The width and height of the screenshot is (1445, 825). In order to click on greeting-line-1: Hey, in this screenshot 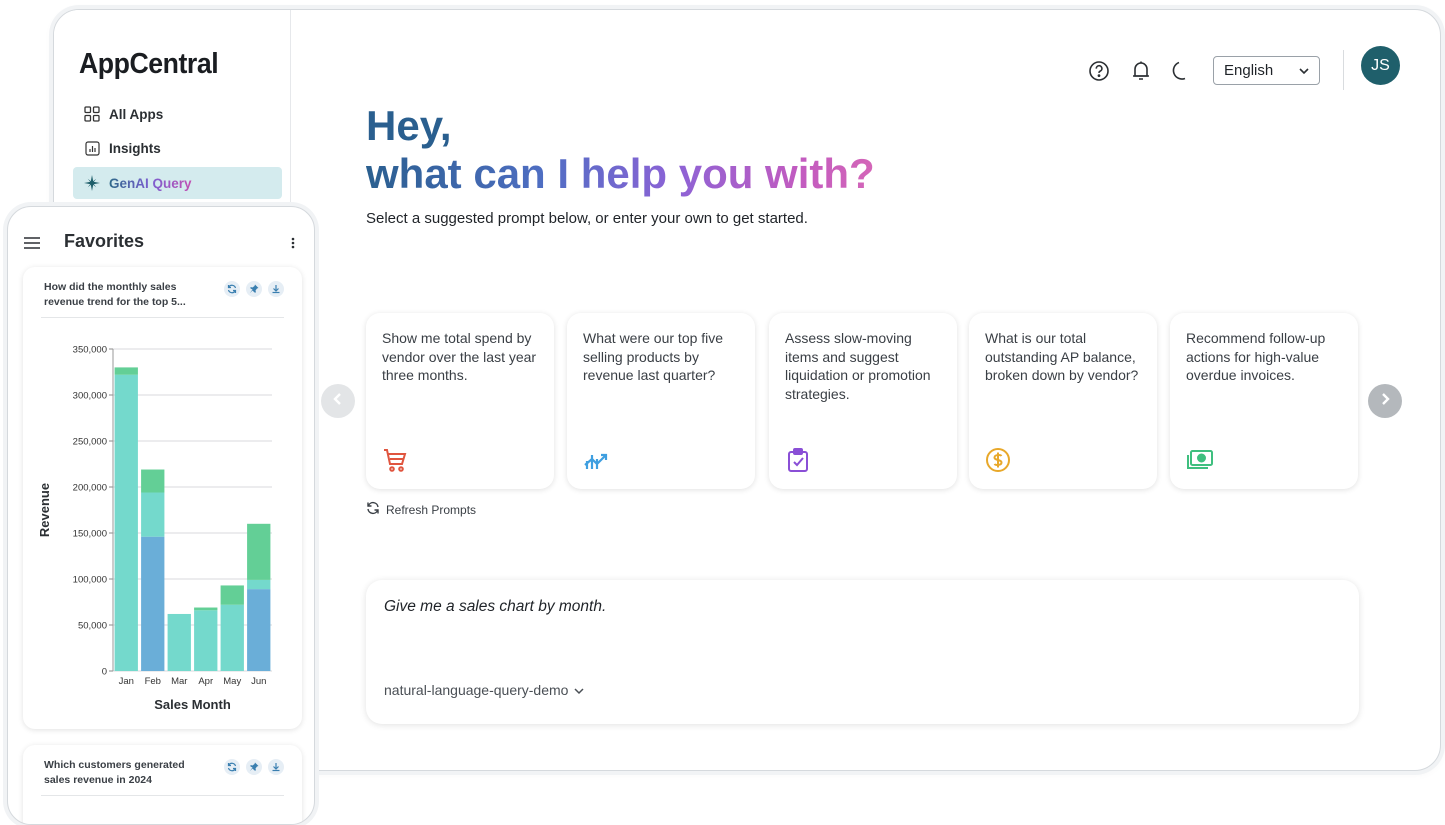, I will do `click(409, 125)`.